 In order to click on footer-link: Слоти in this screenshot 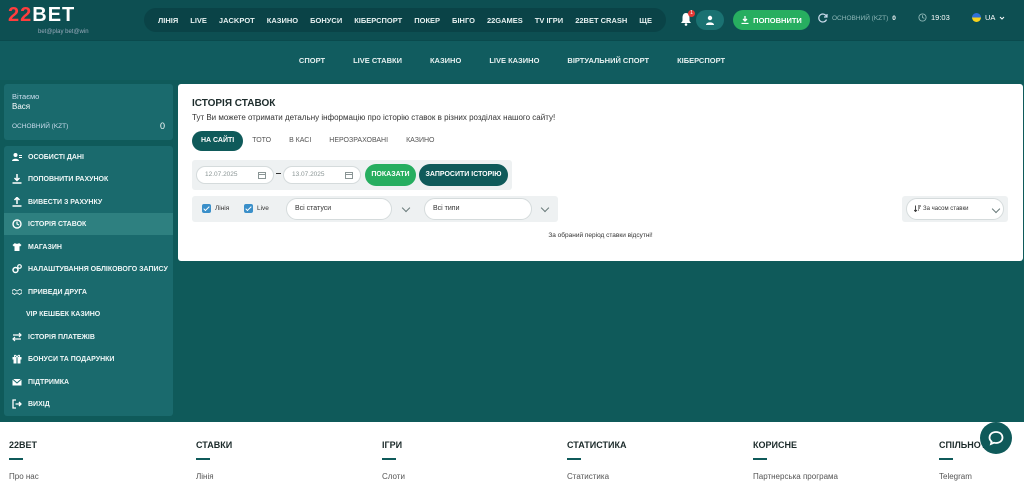, I will do `click(393, 476)`.